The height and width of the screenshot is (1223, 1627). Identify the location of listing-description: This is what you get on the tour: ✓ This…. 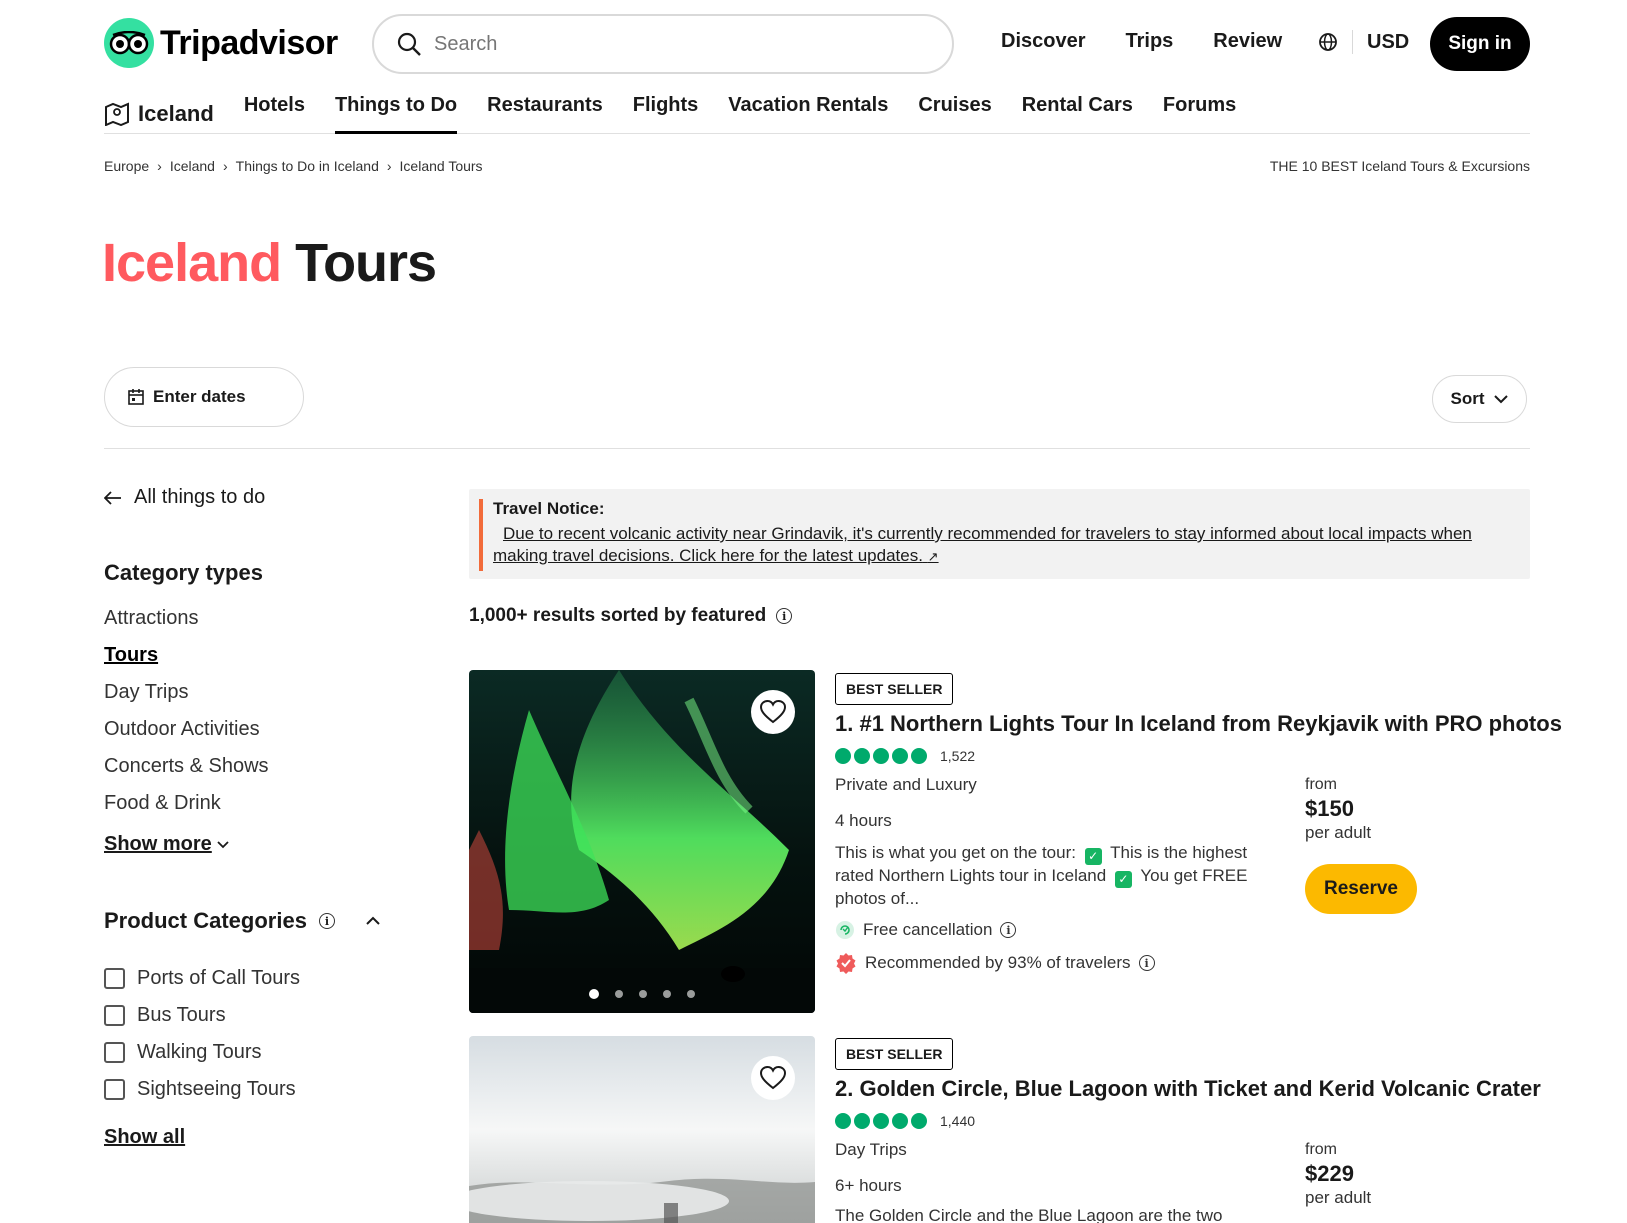
(1055, 875).